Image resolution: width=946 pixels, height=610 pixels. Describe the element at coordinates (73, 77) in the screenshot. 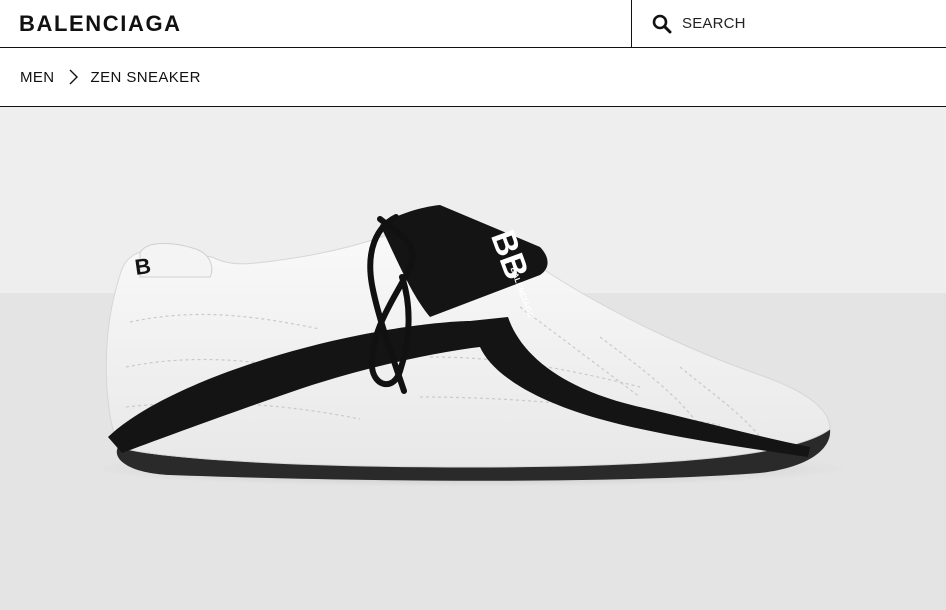

I see `chevron-right-icon` at that location.